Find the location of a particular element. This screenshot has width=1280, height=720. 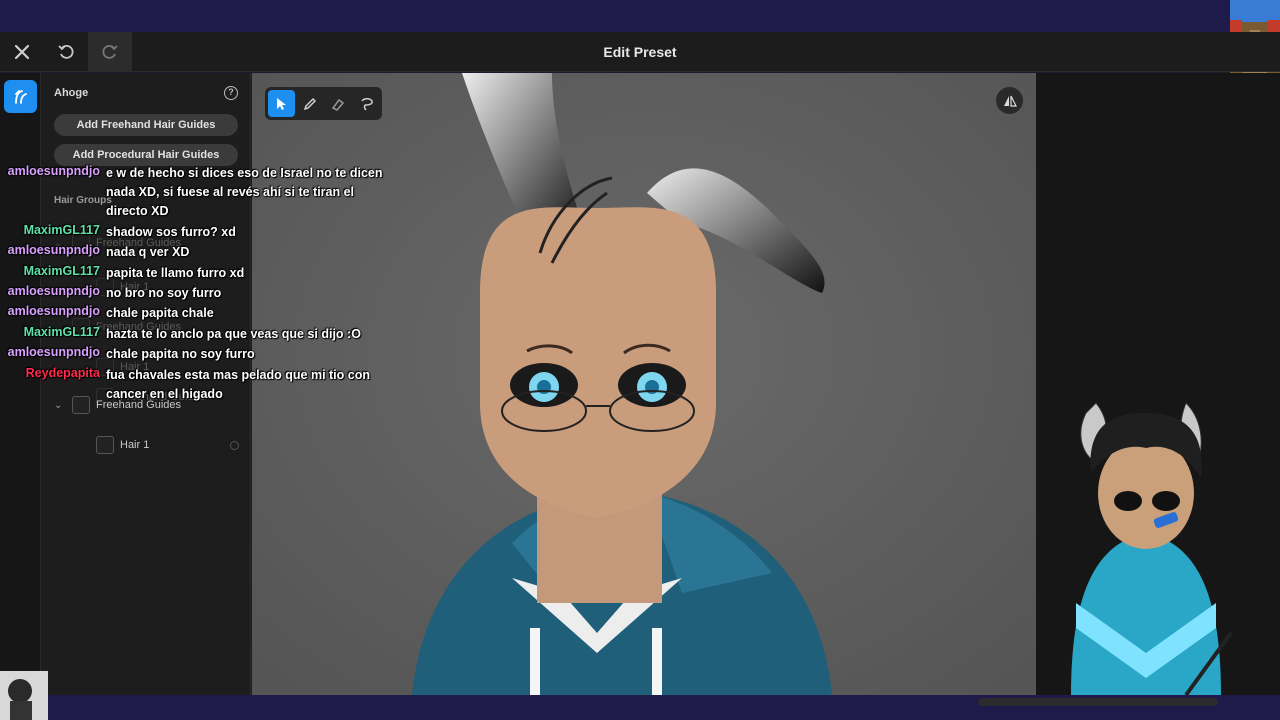

undo-icon is located at coordinates (66, 51).